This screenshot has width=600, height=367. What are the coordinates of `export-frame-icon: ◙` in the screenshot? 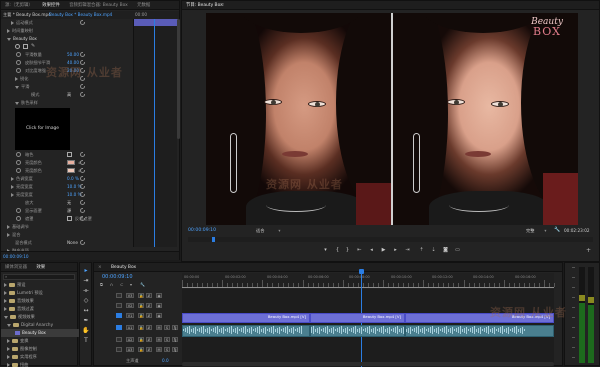 It's located at (445, 250).